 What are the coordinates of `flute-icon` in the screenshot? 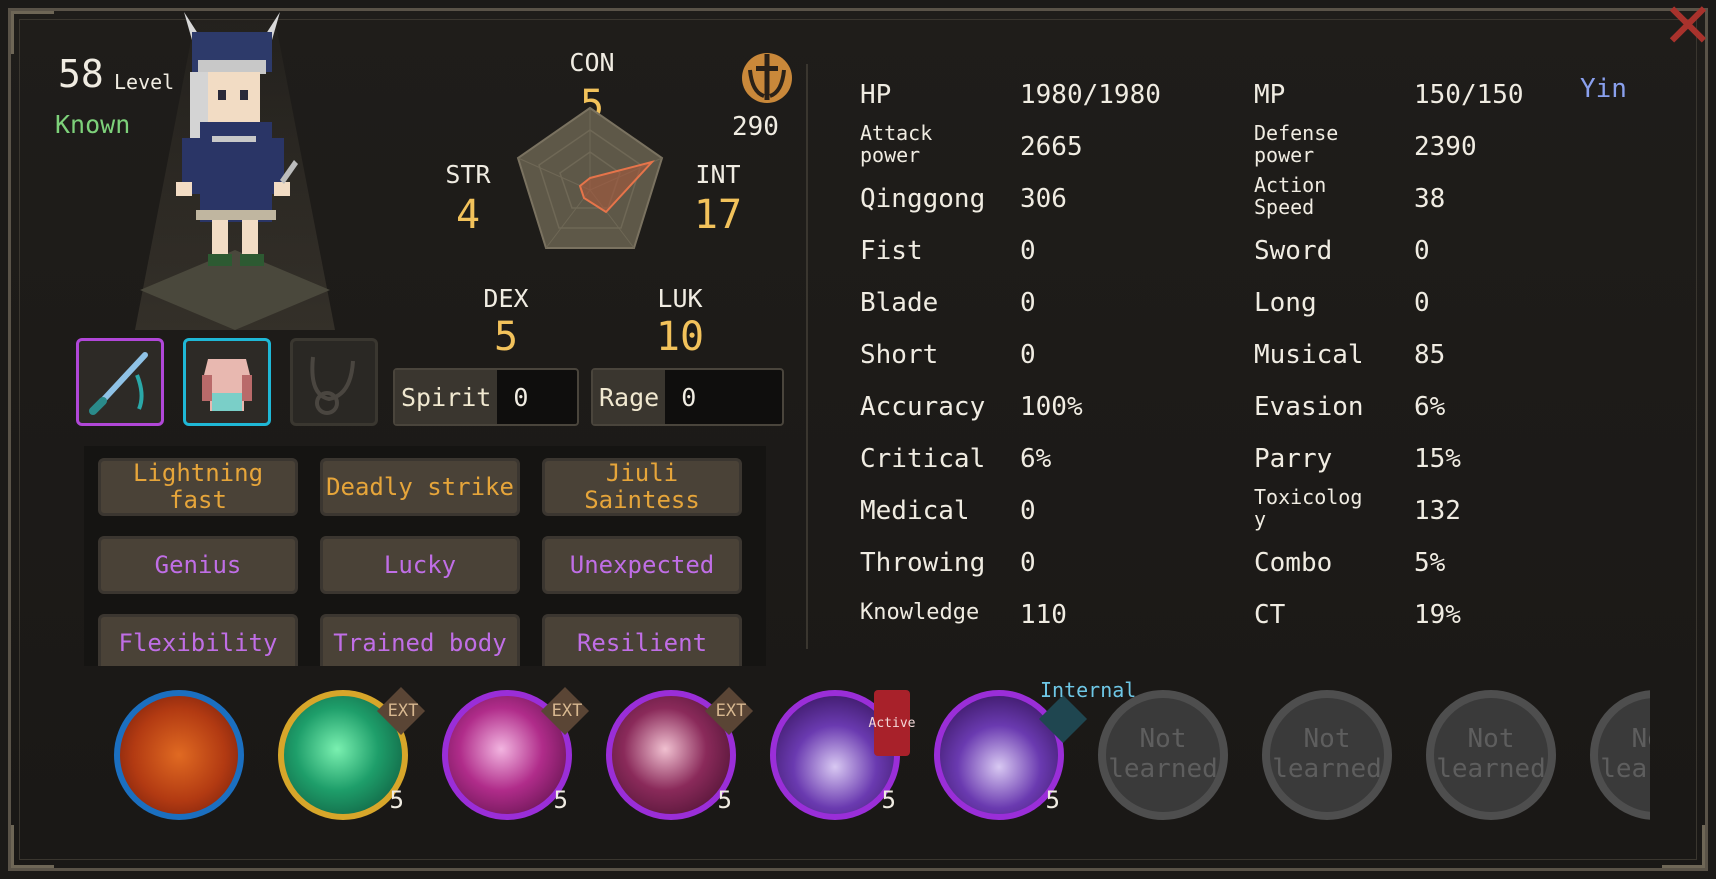 It's located at (118, 383).